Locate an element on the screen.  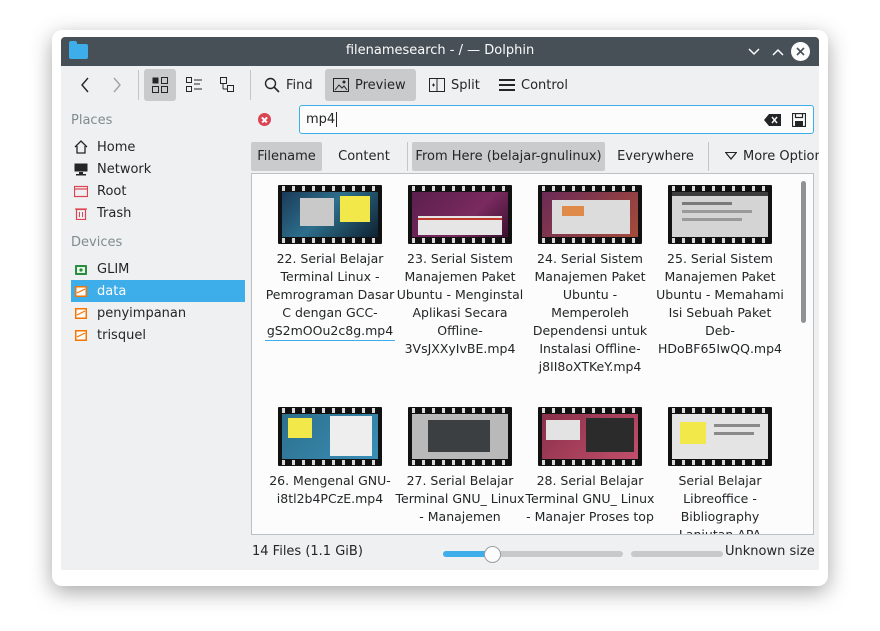
compact-view-icon is located at coordinates (194, 84).